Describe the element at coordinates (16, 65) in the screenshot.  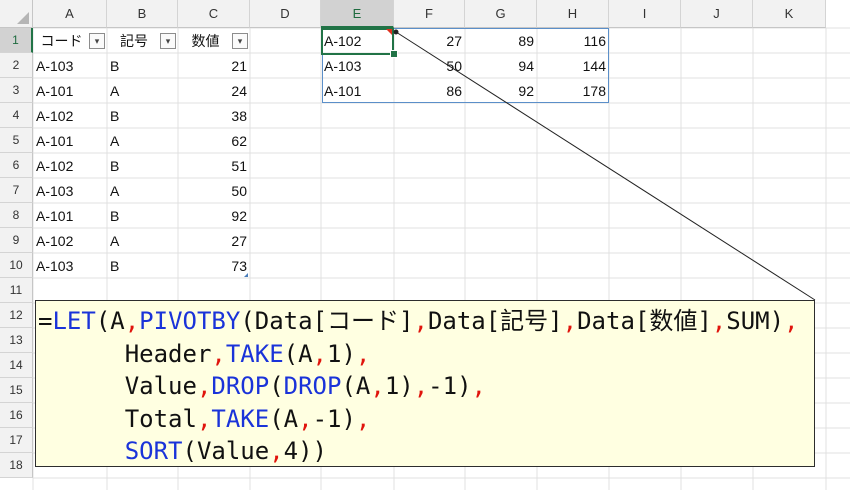
I see `row-header-2: 2` at that location.